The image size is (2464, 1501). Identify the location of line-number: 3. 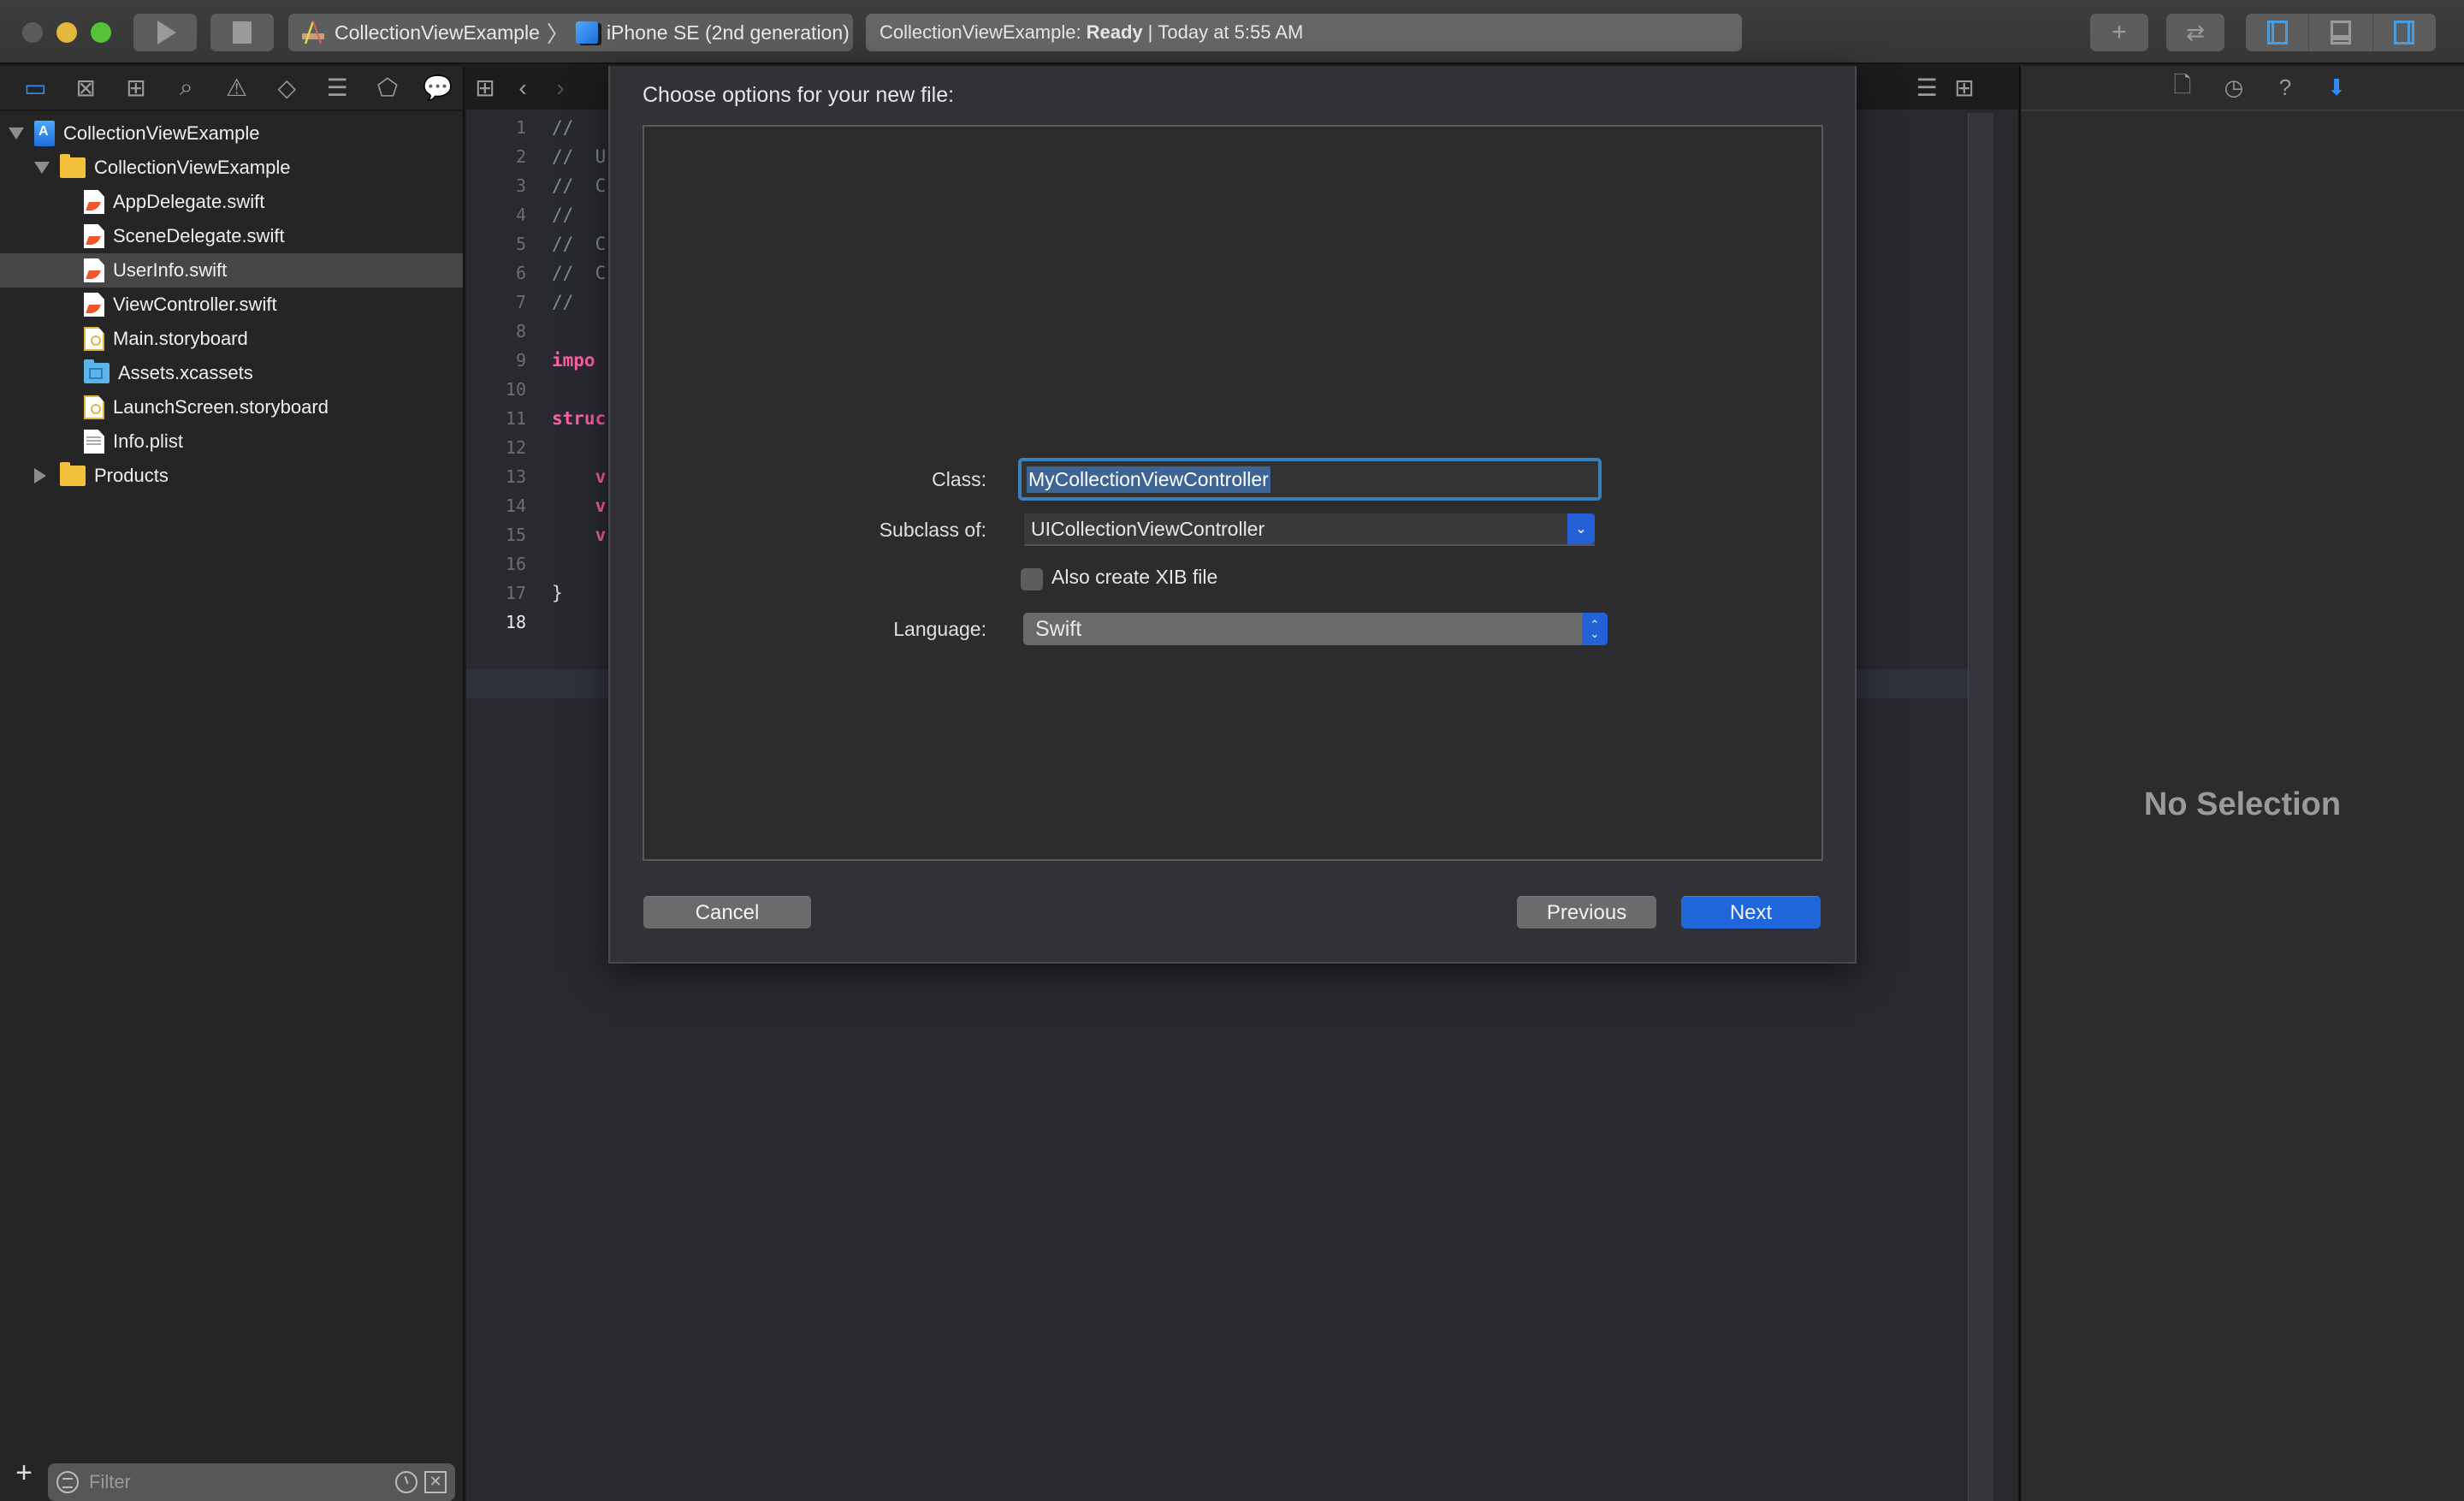
(520, 185).